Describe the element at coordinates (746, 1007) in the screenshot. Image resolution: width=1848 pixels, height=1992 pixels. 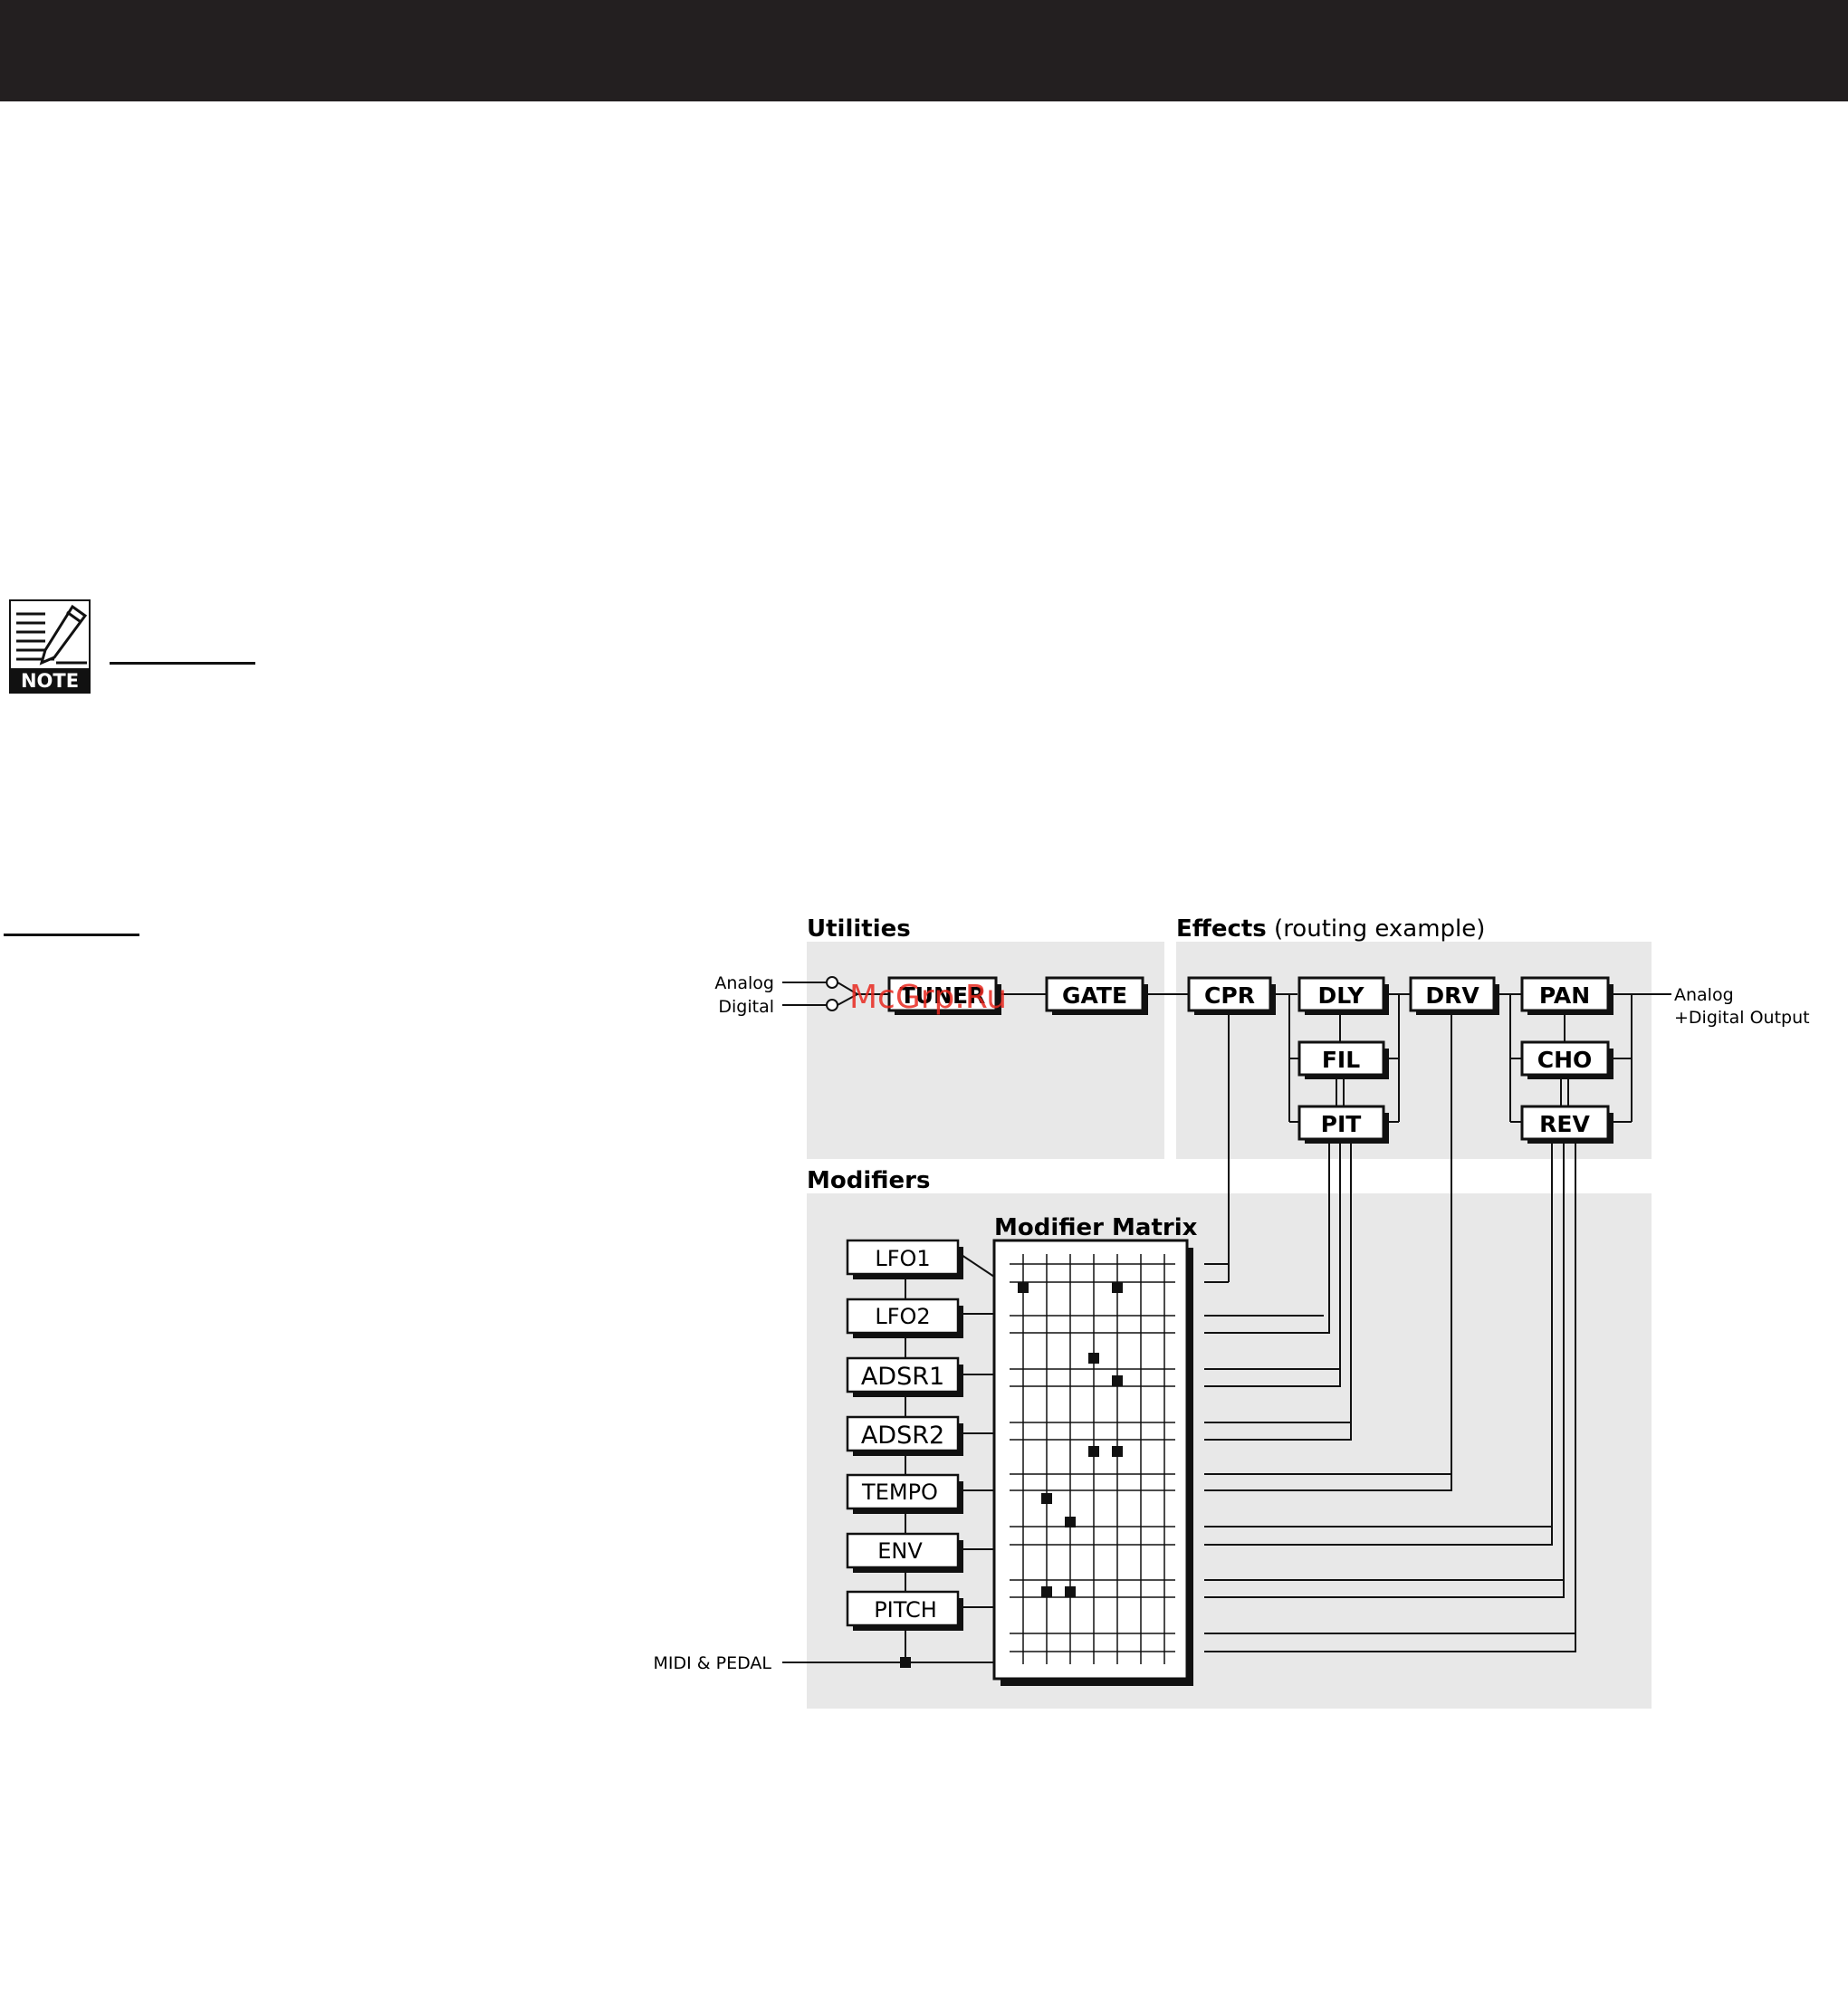
I see `input-digital-label: Digital` at that location.